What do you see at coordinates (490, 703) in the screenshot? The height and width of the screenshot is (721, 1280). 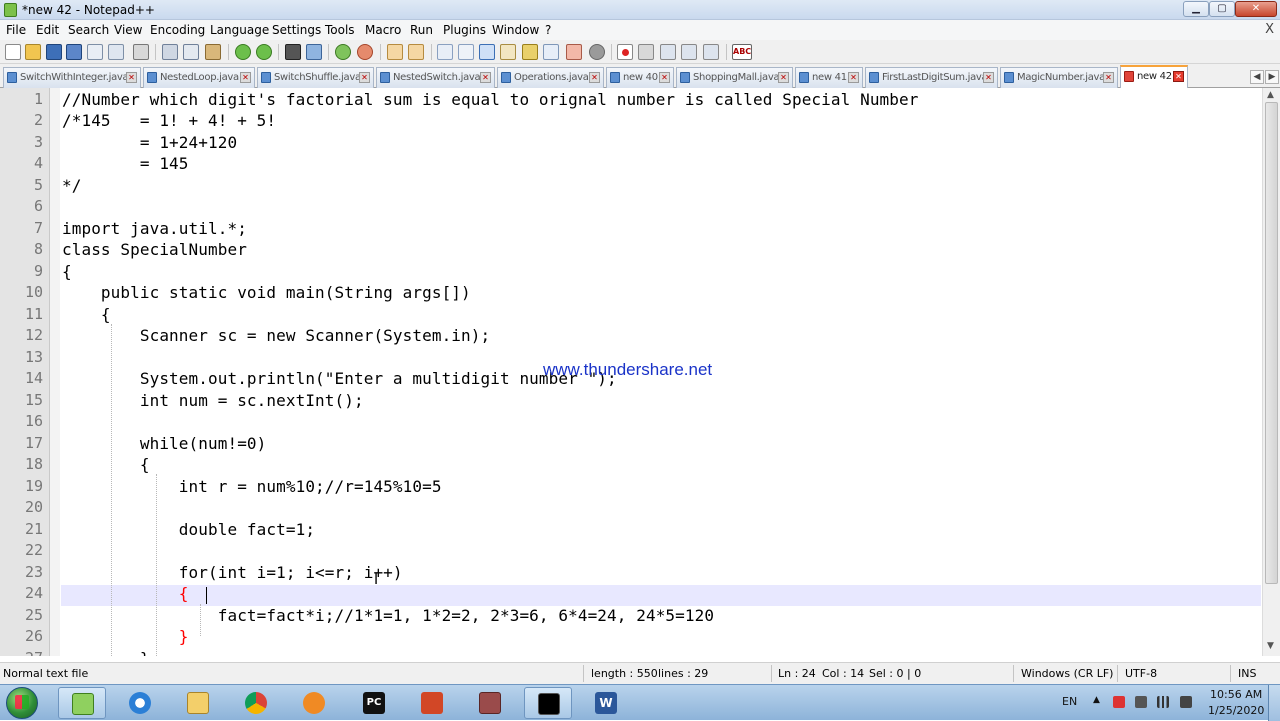 I see `taskbar-archive-tool` at bounding box center [490, 703].